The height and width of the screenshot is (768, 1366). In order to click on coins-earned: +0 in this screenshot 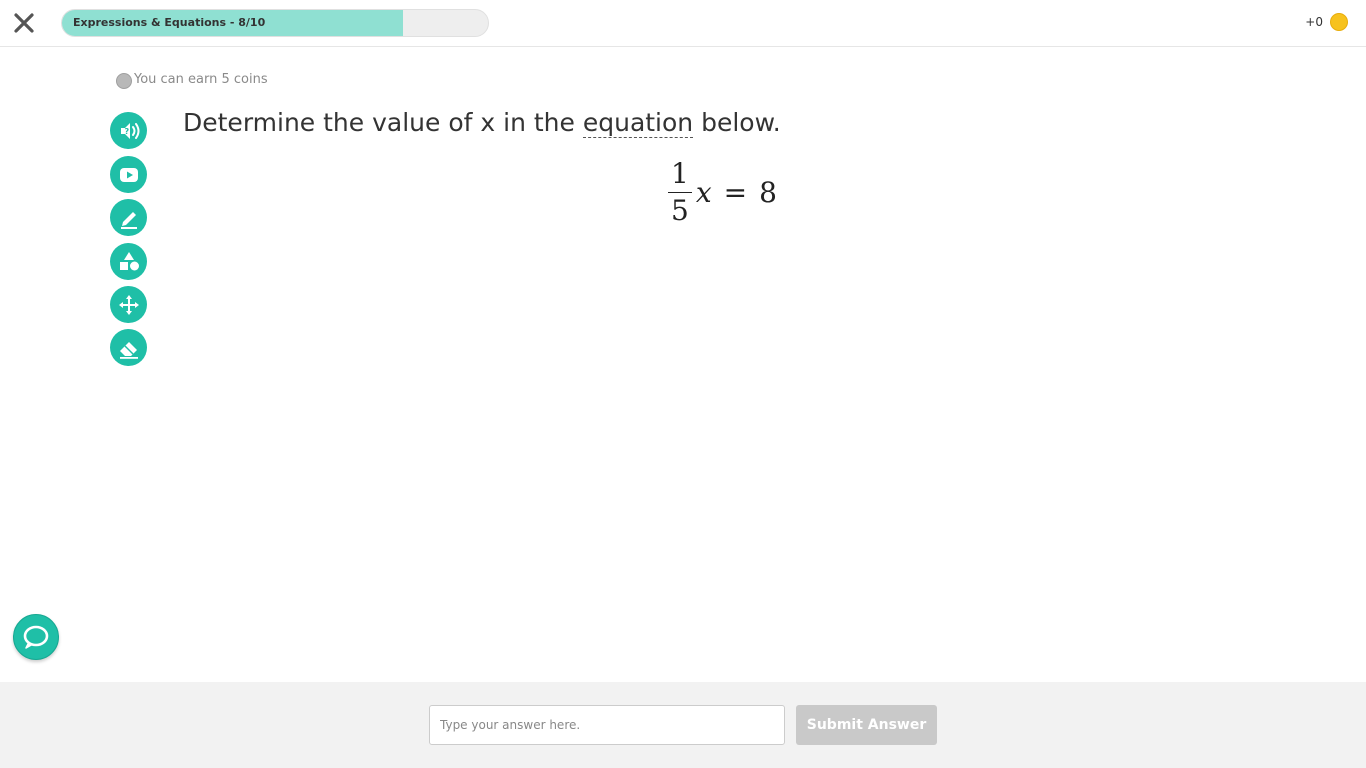, I will do `click(1326, 22)`.